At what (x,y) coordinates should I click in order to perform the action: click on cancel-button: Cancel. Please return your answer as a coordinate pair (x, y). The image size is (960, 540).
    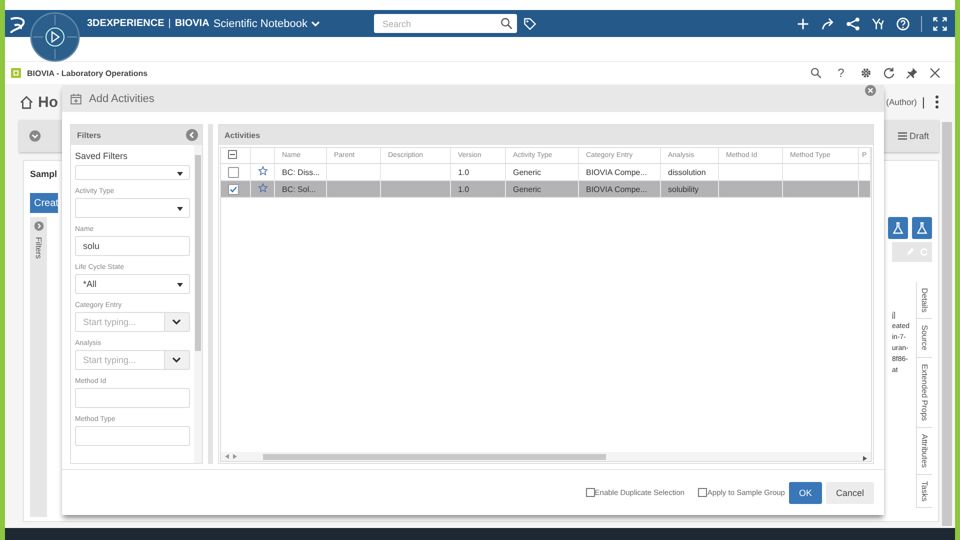
    Looking at the image, I should click on (850, 493).